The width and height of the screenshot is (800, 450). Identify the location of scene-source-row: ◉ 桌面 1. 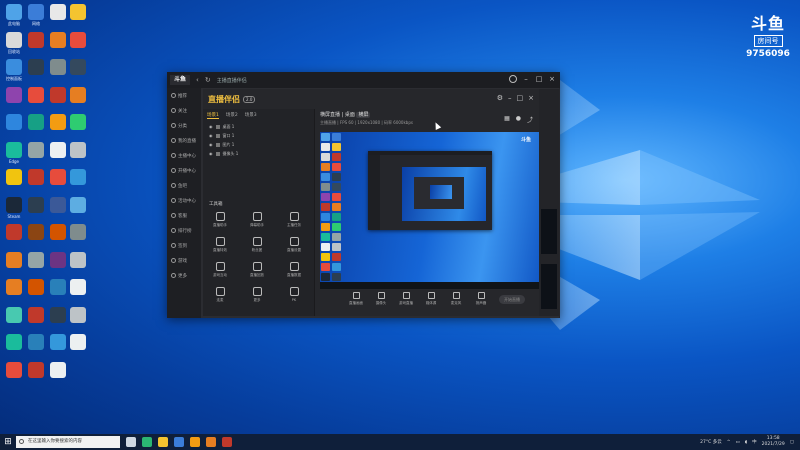
(258, 126).